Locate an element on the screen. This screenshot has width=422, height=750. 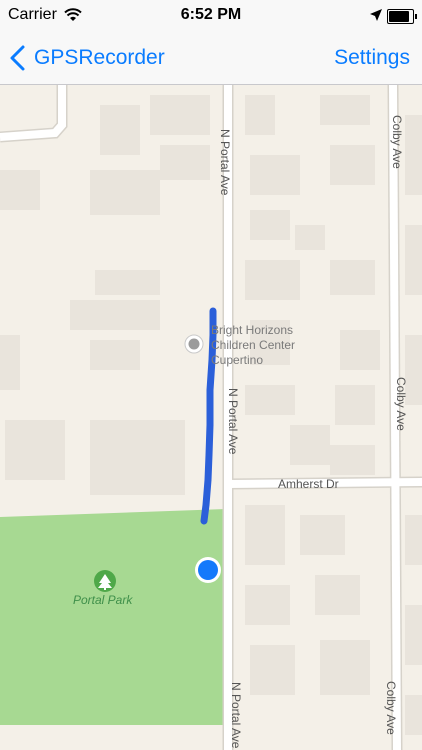
battery-level is located at coordinates (399, 16).